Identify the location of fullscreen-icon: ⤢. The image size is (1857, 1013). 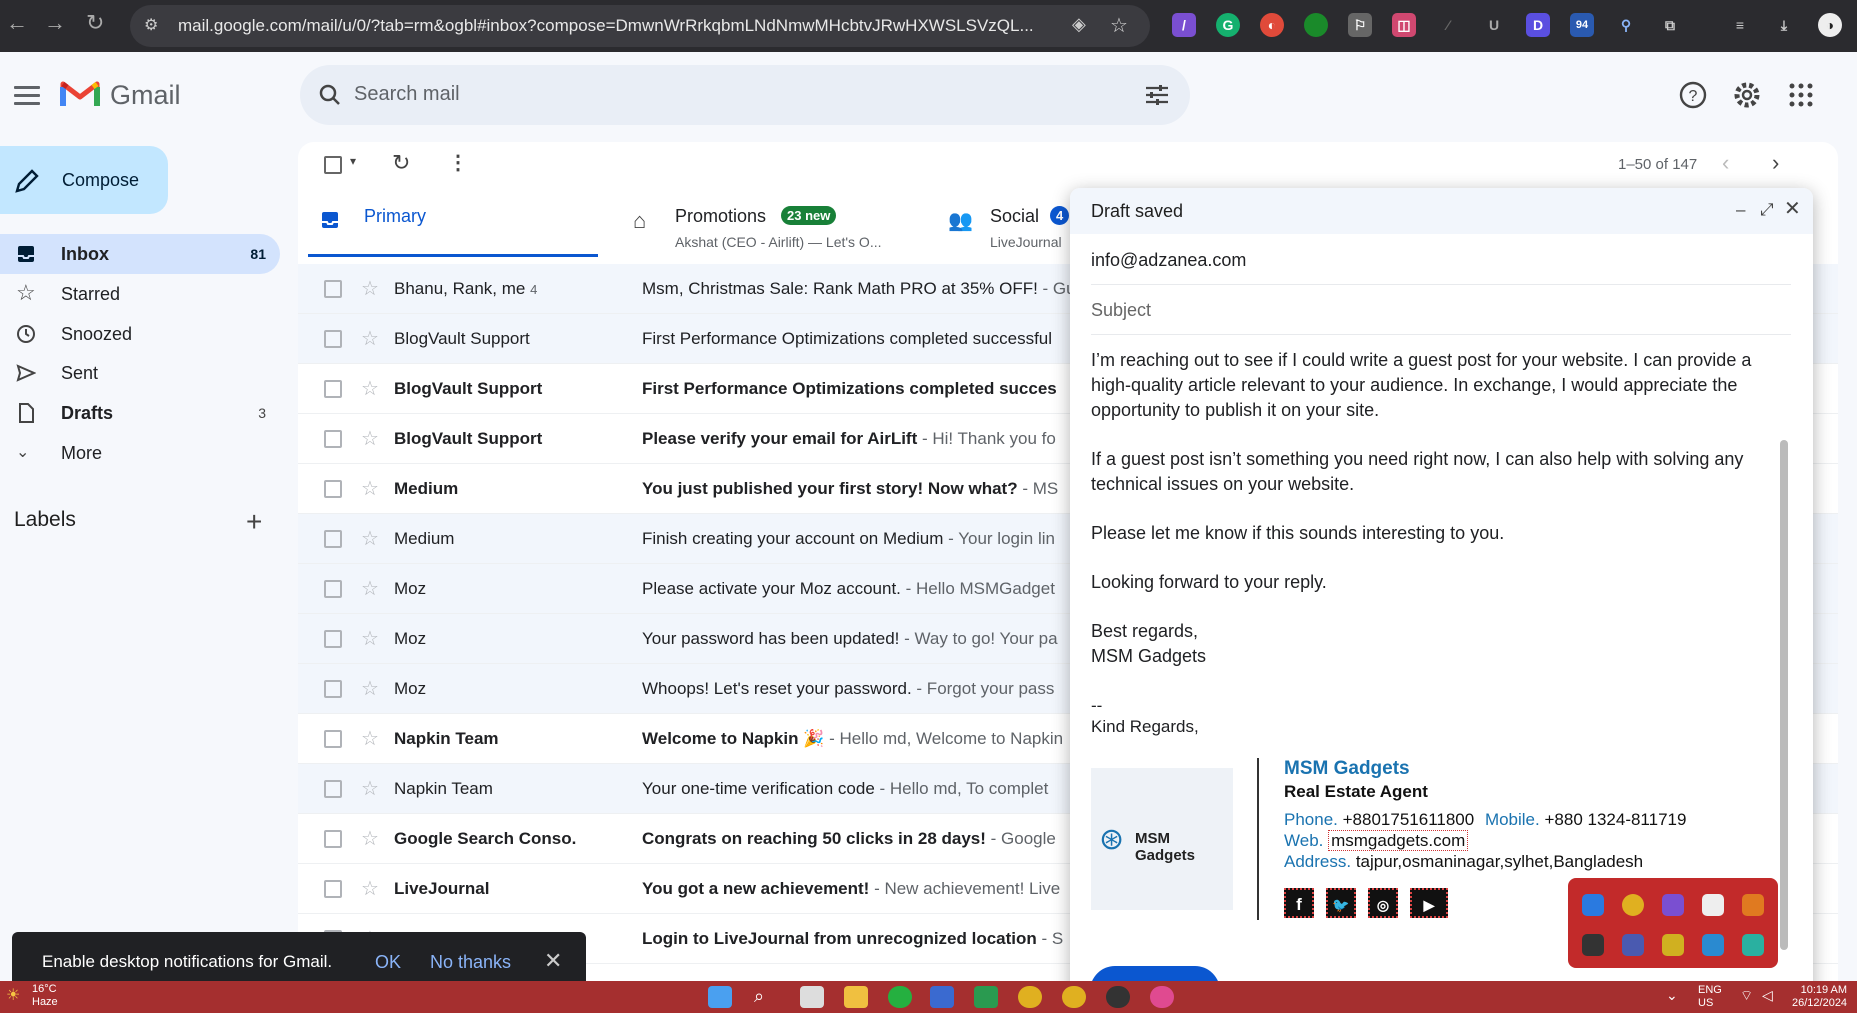
(1767, 210).